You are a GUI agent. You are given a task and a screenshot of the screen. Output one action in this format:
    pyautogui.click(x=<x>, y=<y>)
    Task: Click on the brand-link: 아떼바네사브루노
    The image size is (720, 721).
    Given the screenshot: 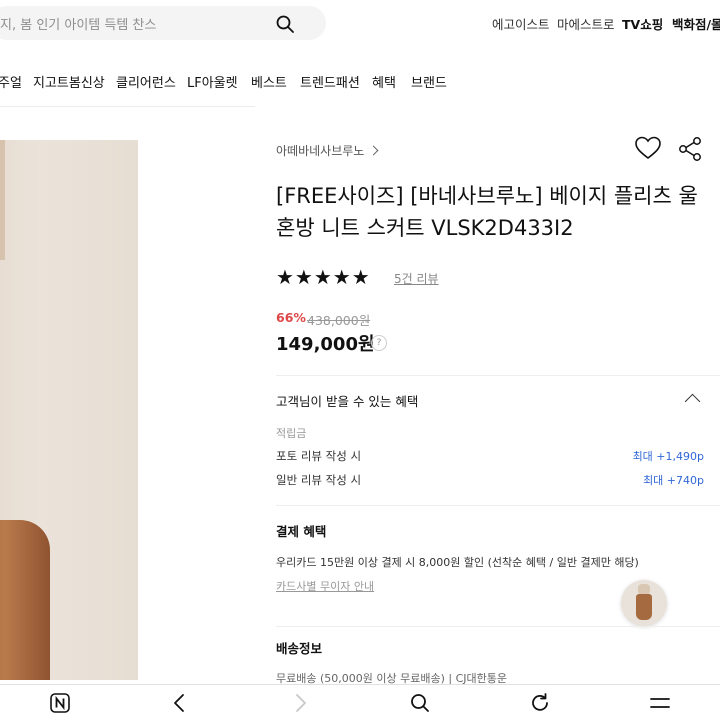 What is the action you would take?
    pyautogui.click(x=327, y=150)
    